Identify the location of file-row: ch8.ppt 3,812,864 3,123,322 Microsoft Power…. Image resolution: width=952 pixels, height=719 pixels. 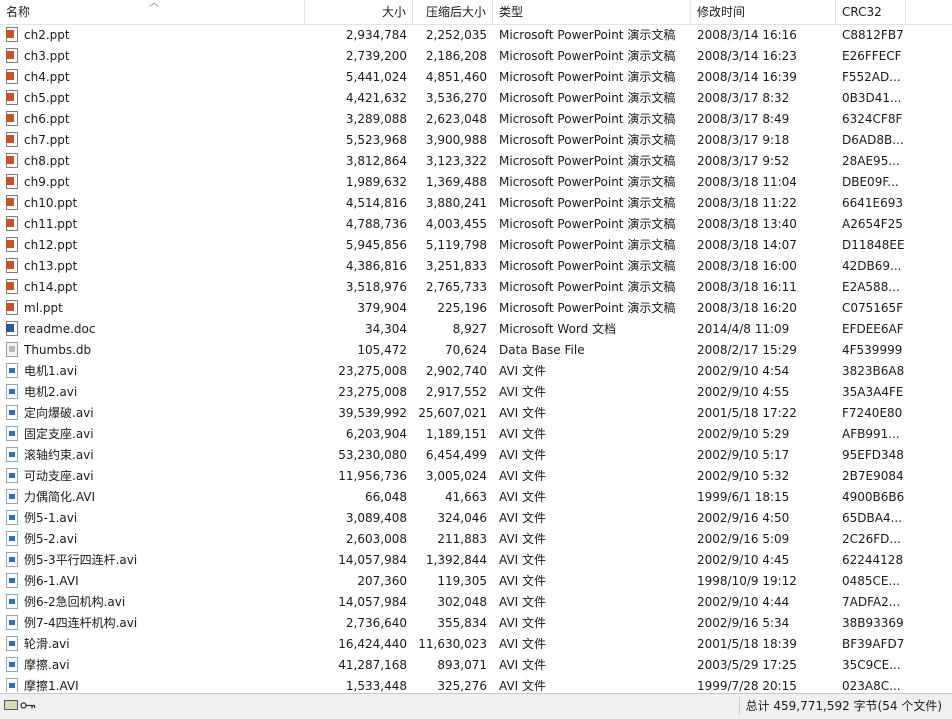
(476, 161).